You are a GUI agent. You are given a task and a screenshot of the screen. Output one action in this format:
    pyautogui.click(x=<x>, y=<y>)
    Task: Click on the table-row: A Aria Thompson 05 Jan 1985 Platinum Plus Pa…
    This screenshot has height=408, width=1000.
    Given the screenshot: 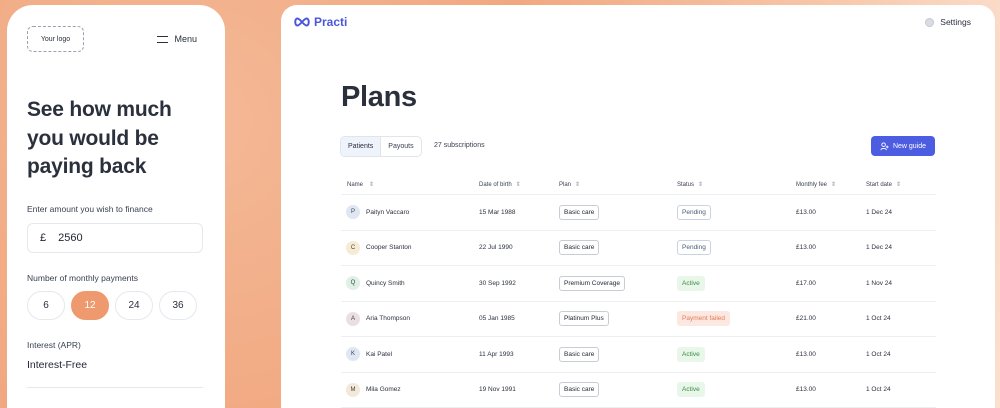 What is the action you would take?
    pyautogui.click(x=638, y=319)
    